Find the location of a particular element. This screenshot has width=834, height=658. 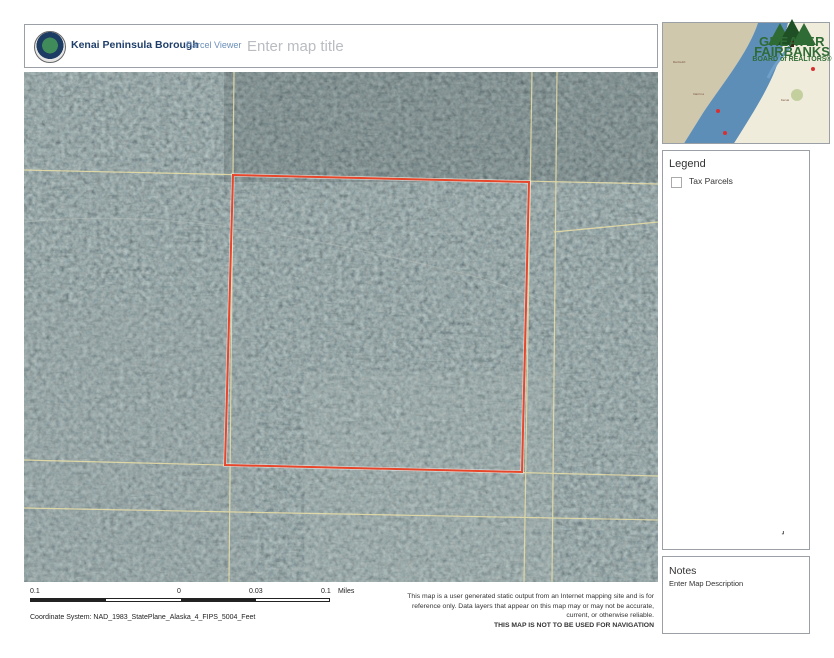

tax-parcels-checkbox is located at coordinates (676, 182).